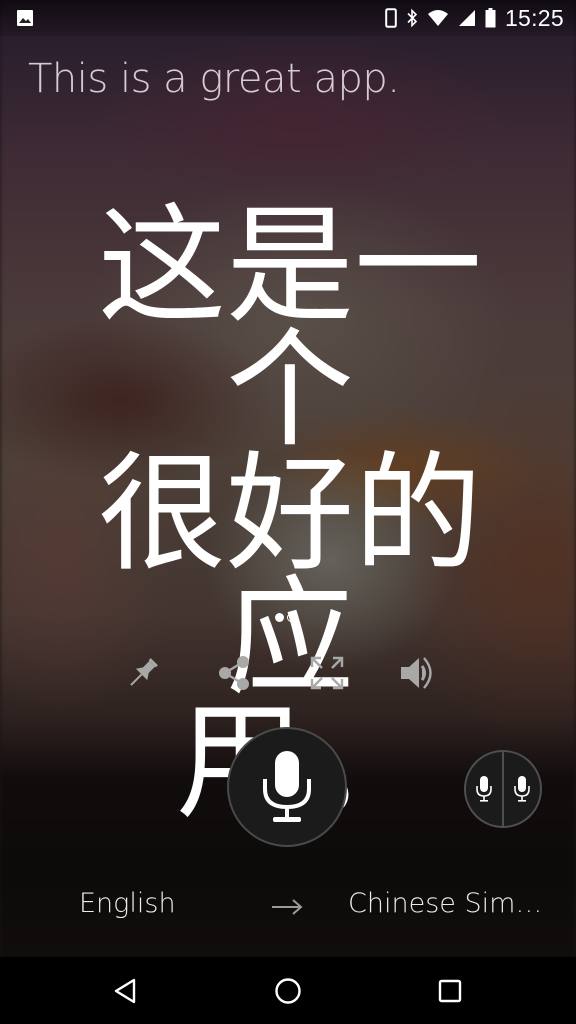 This screenshot has height=1024, width=576. I want to click on pin-icon, so click(144, 672).